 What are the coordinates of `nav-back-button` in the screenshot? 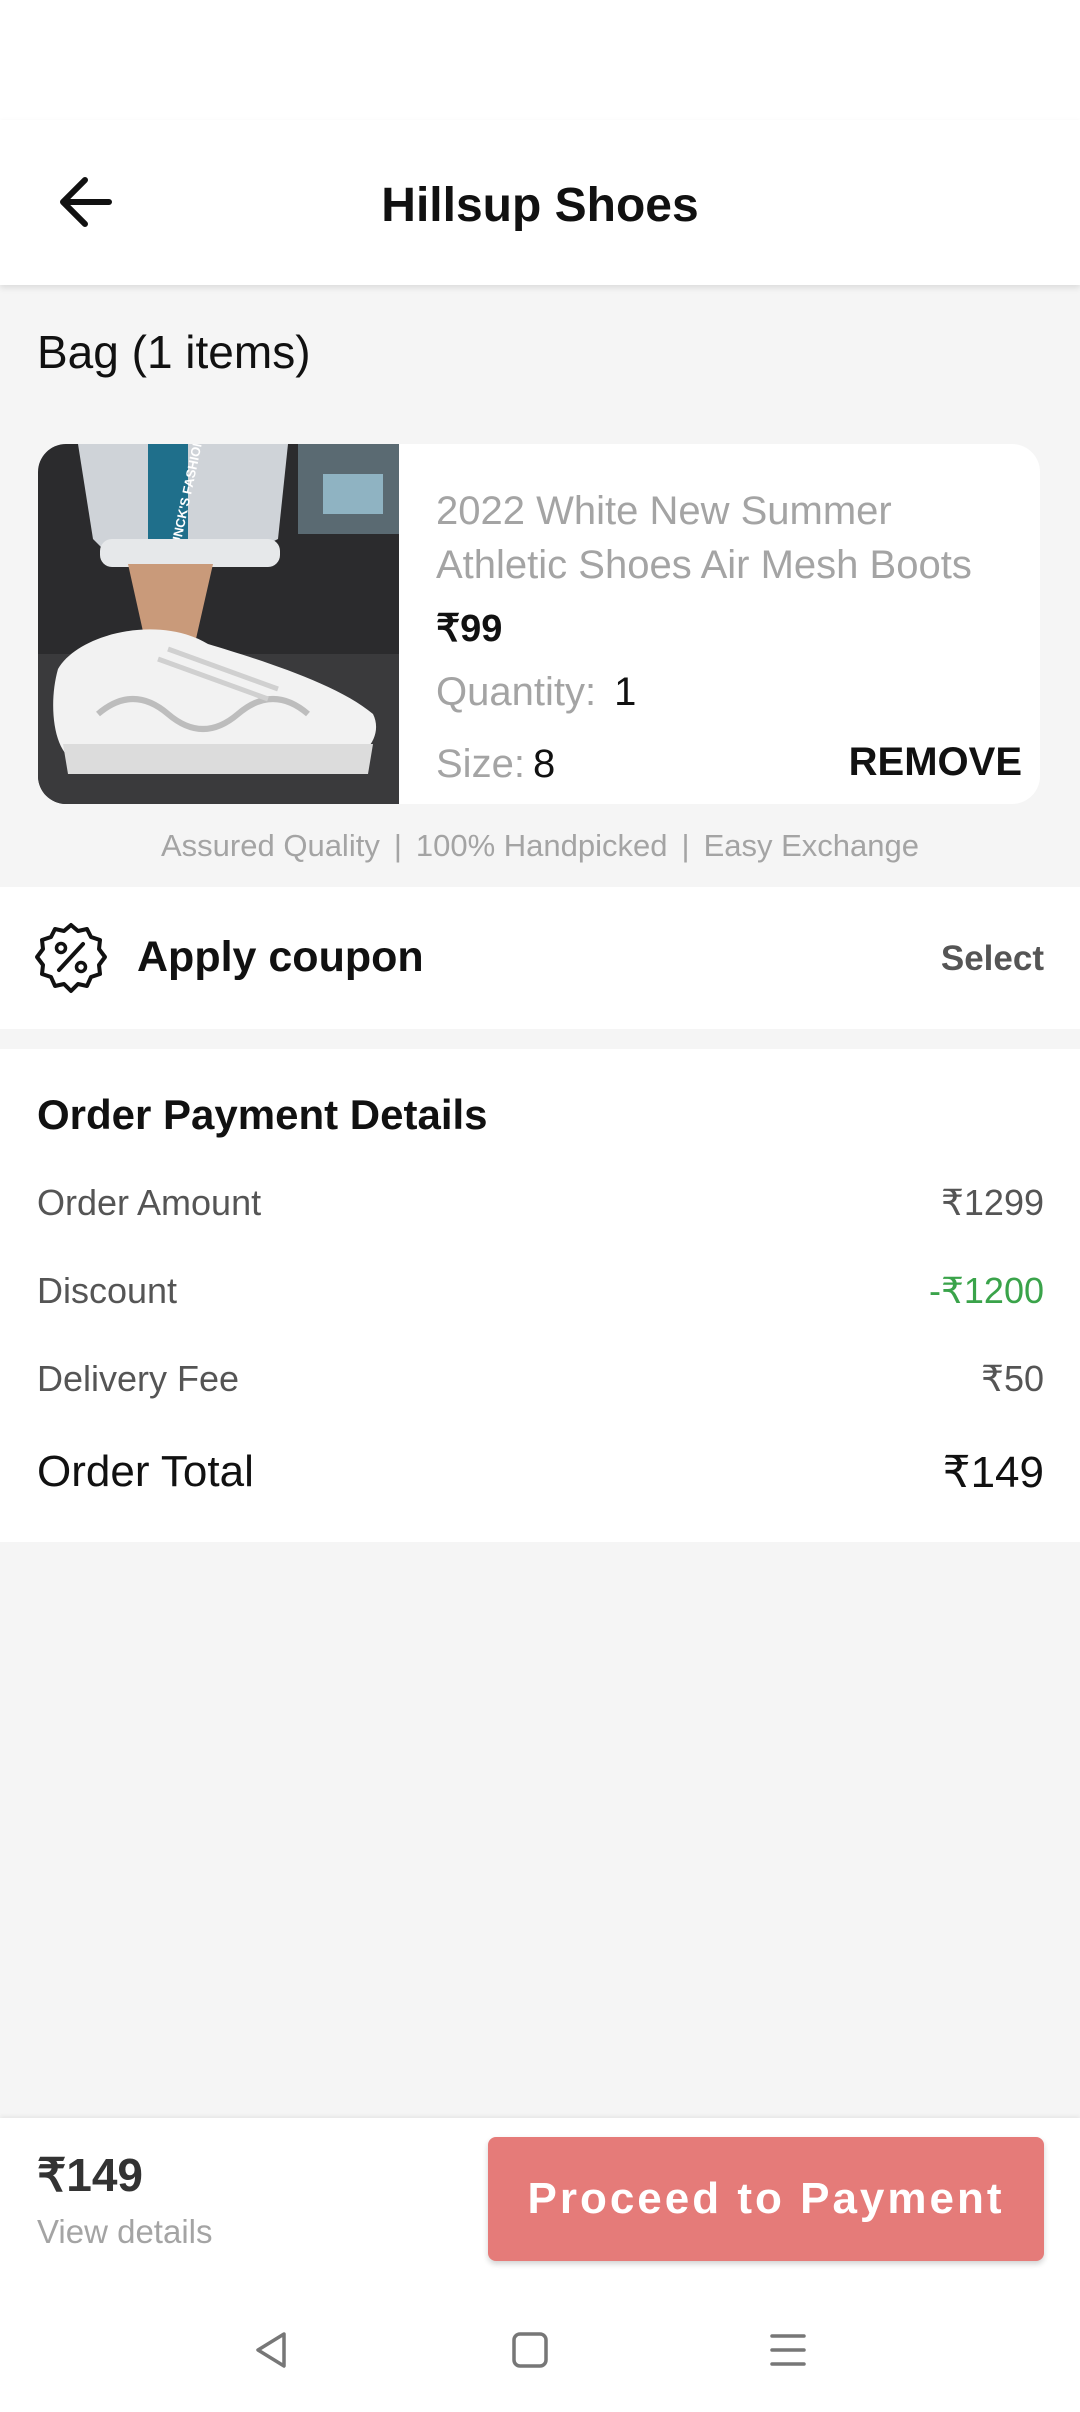 It's located at (272, 2350).